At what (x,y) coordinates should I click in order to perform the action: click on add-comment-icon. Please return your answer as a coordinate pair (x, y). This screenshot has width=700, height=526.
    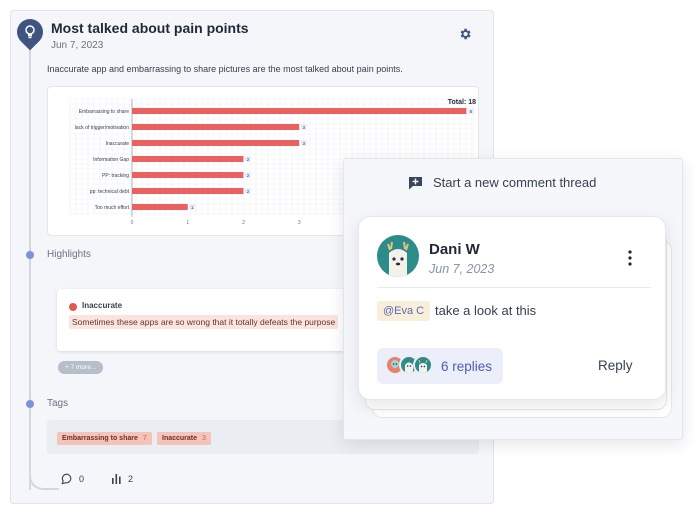
    Looking at the image, I should click on (415, 182).